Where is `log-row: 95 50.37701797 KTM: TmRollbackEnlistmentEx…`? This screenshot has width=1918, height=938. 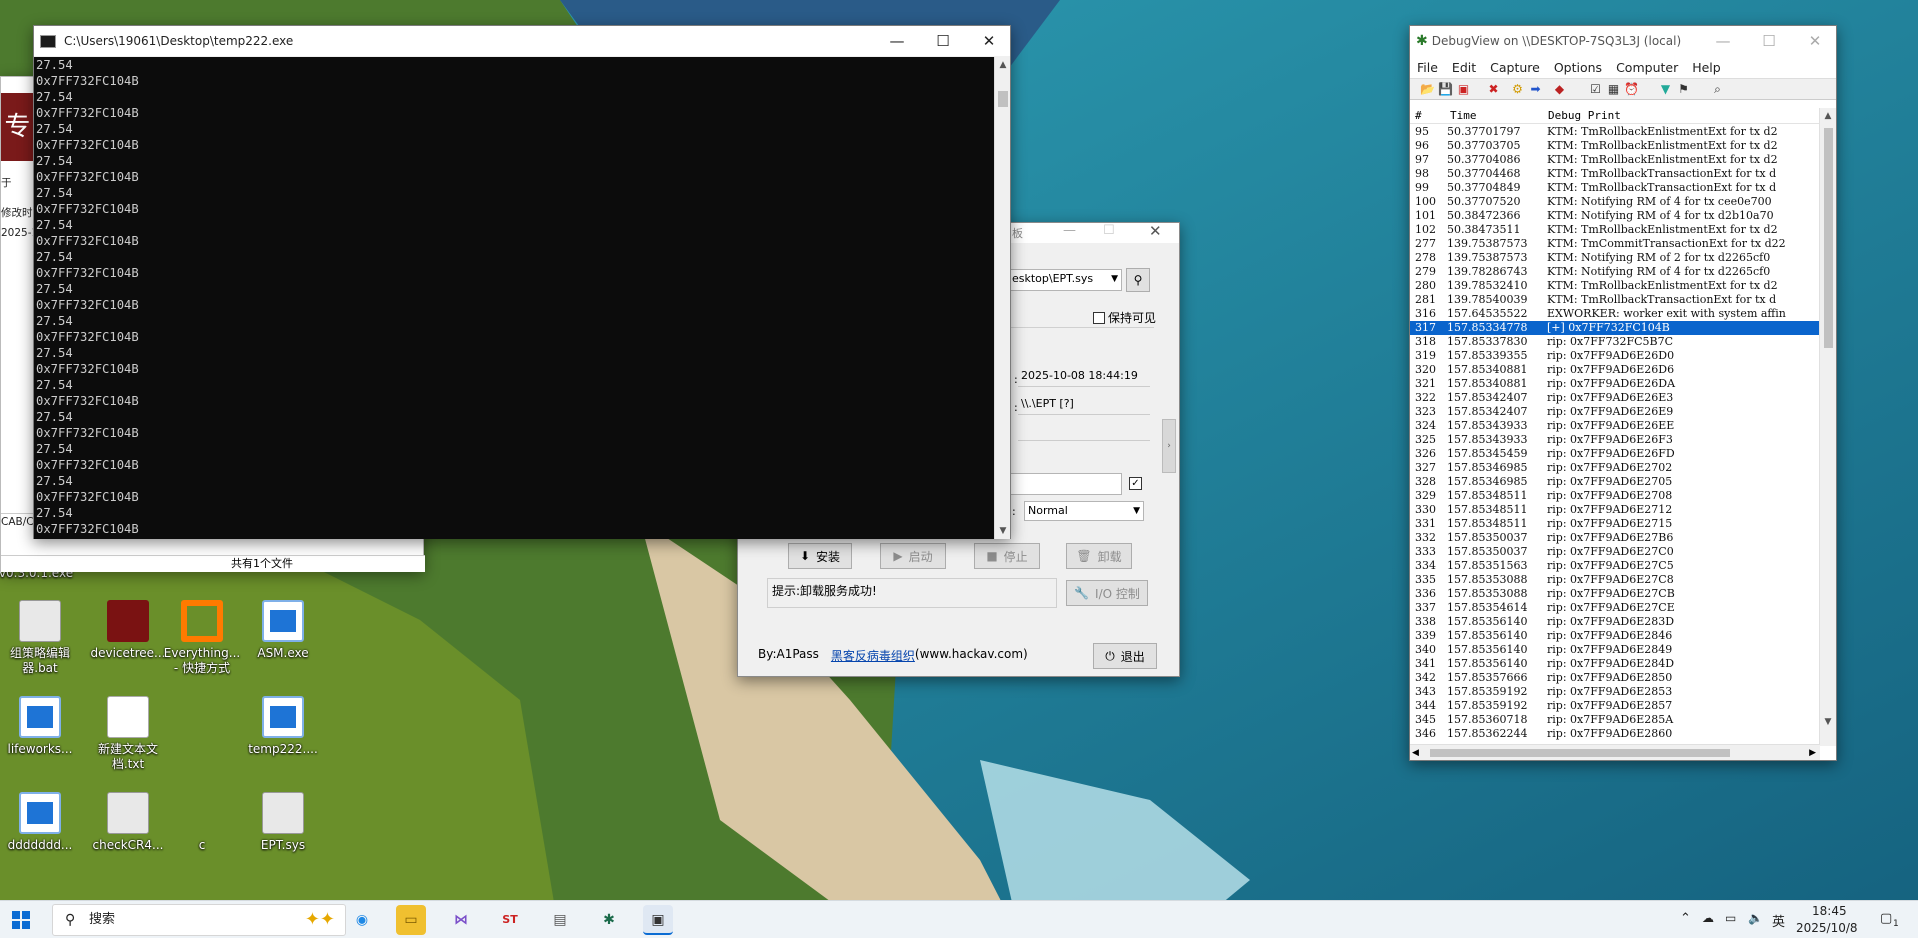
log-row: 95 50.37701797 KTM: TmRollbackEnlistmentEx… is located at coordinates (1615, 132).